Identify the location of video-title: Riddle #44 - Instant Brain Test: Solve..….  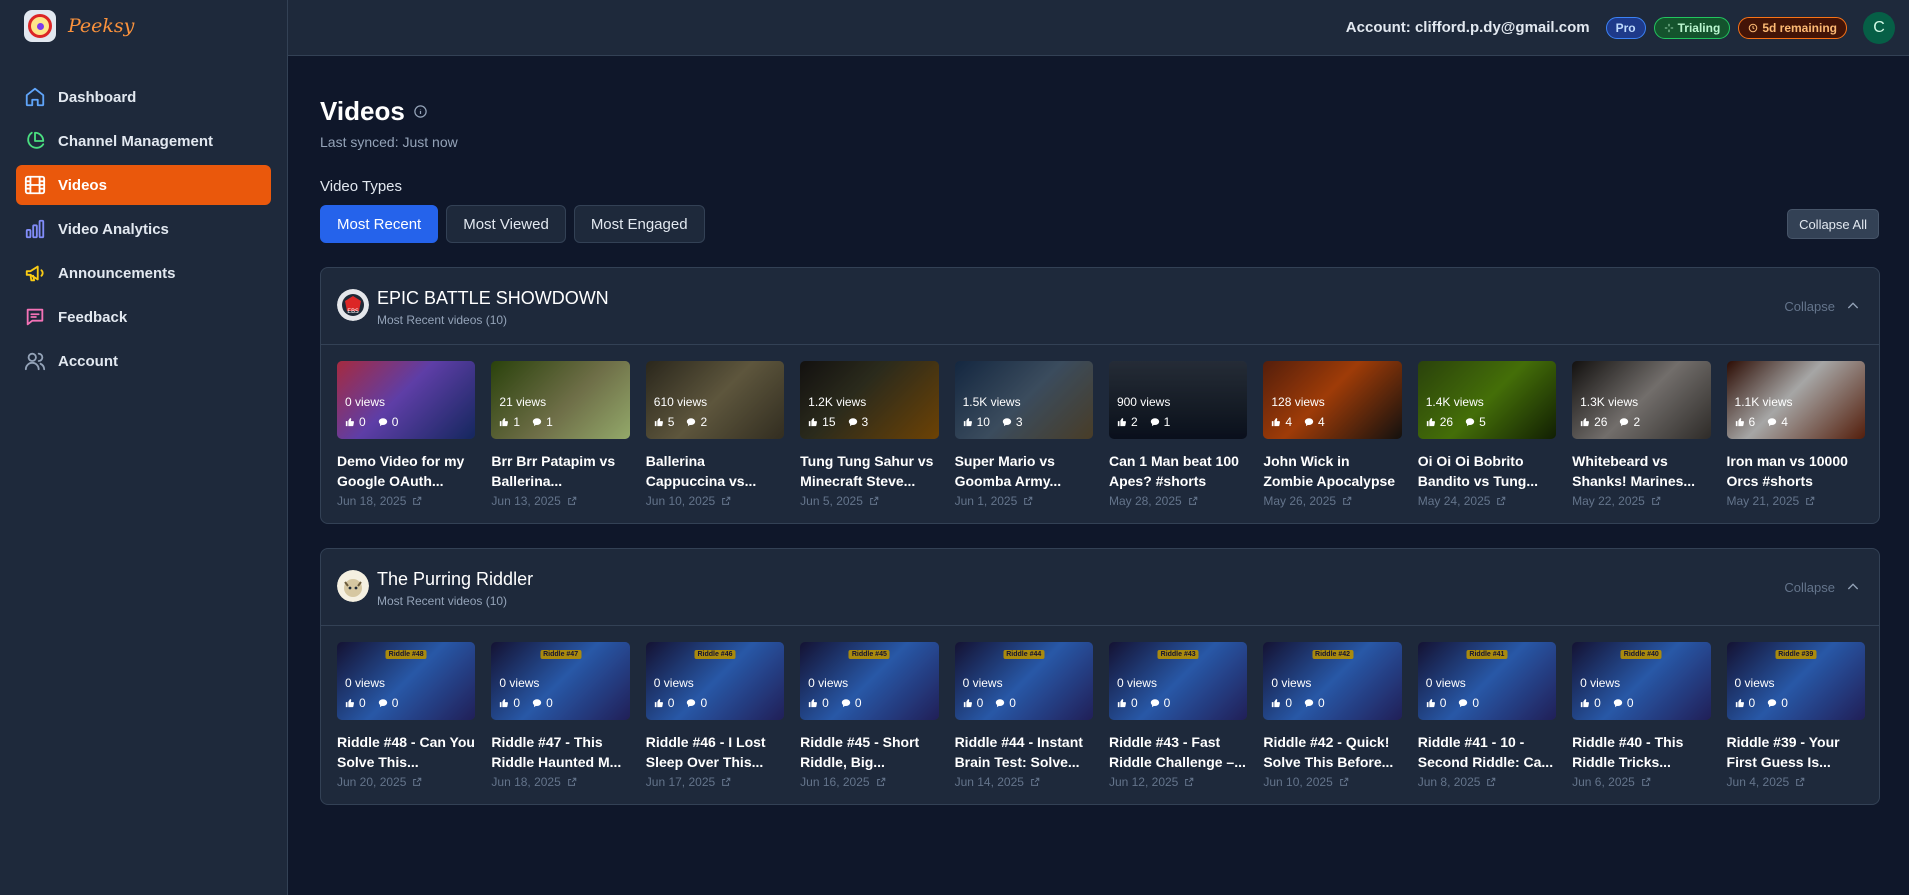
(1024, 752).